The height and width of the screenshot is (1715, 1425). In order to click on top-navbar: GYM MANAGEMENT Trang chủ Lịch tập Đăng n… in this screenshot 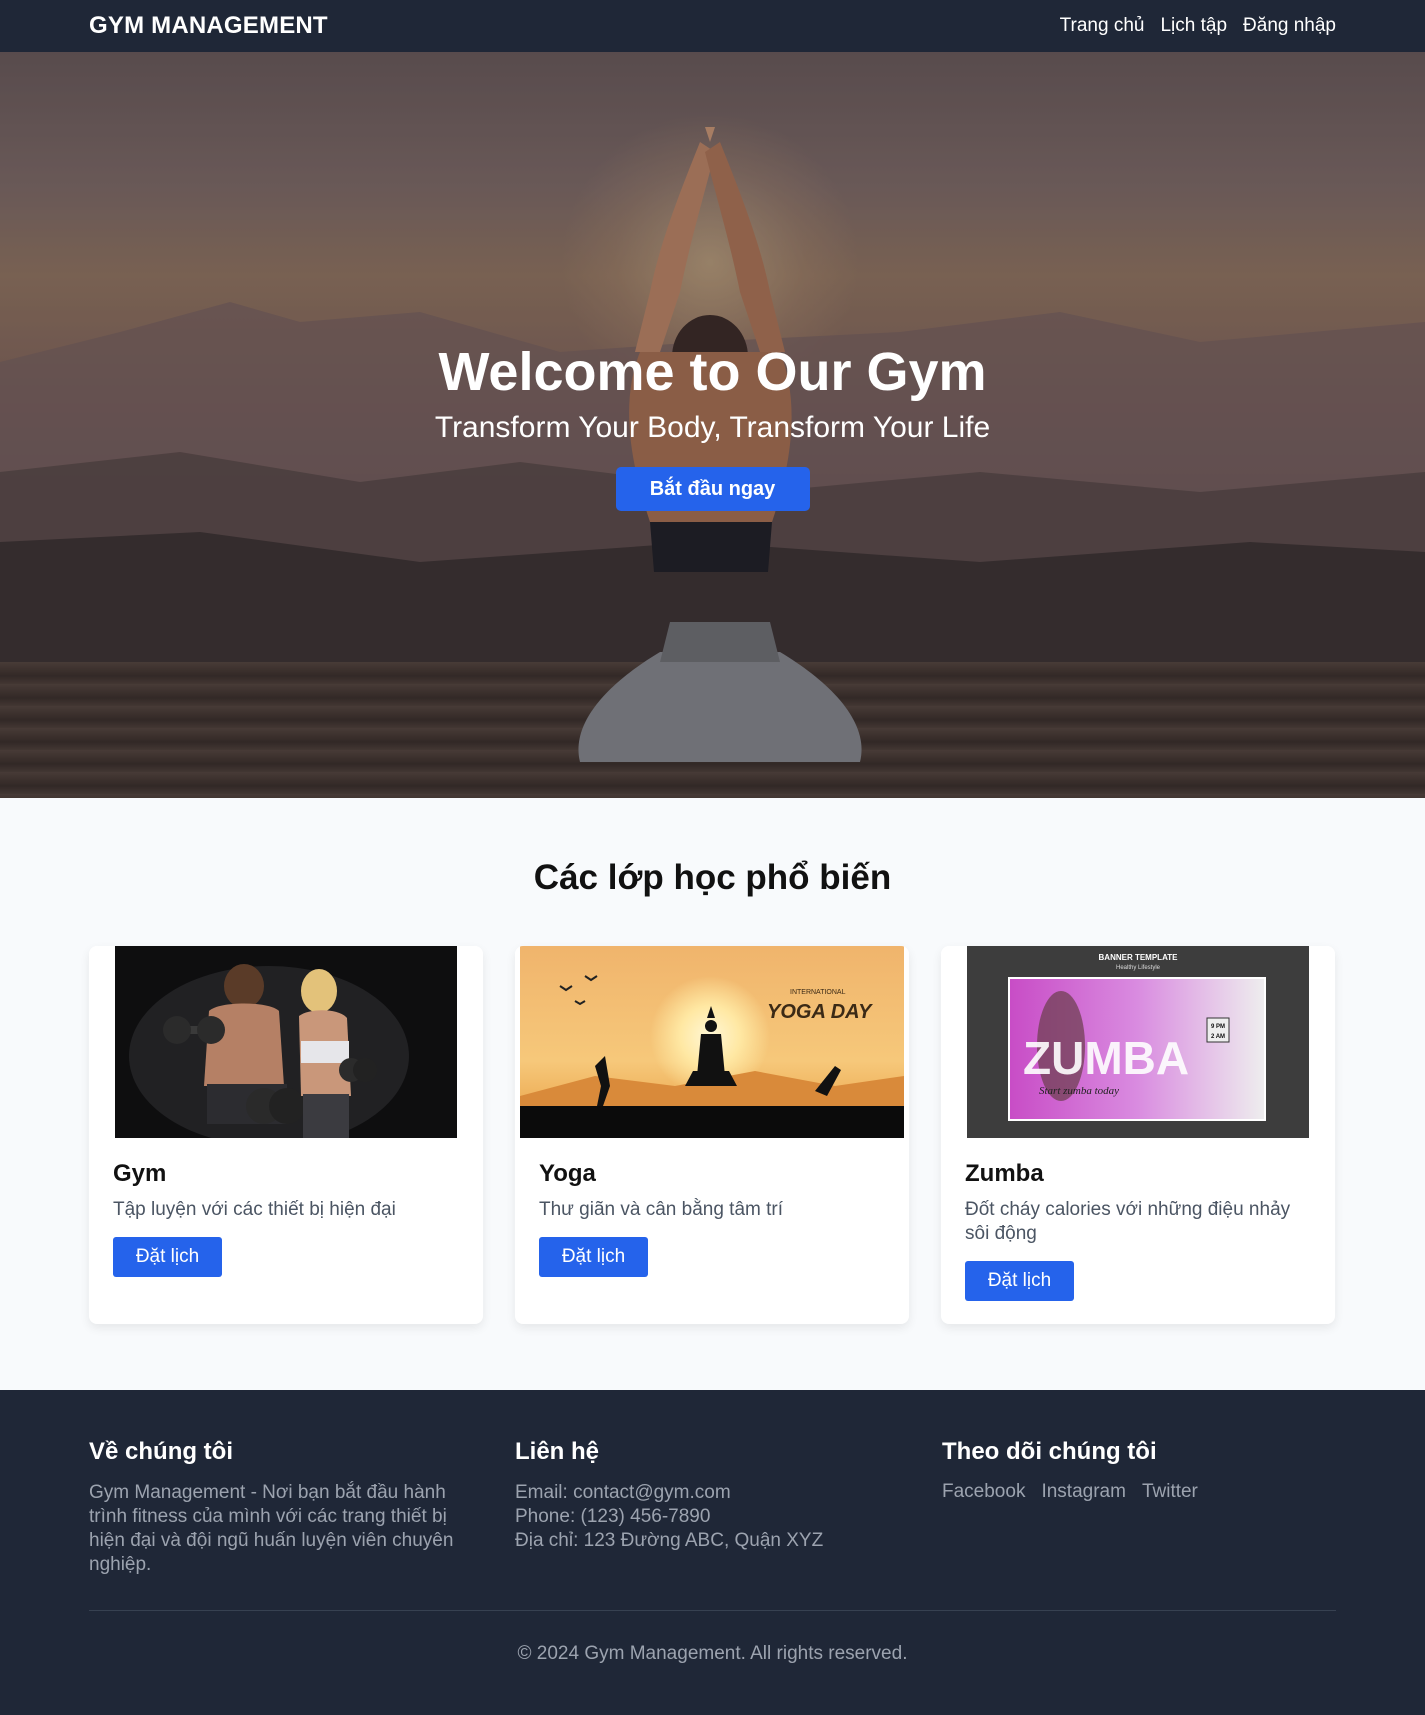, I will do `click(712, 26)`.